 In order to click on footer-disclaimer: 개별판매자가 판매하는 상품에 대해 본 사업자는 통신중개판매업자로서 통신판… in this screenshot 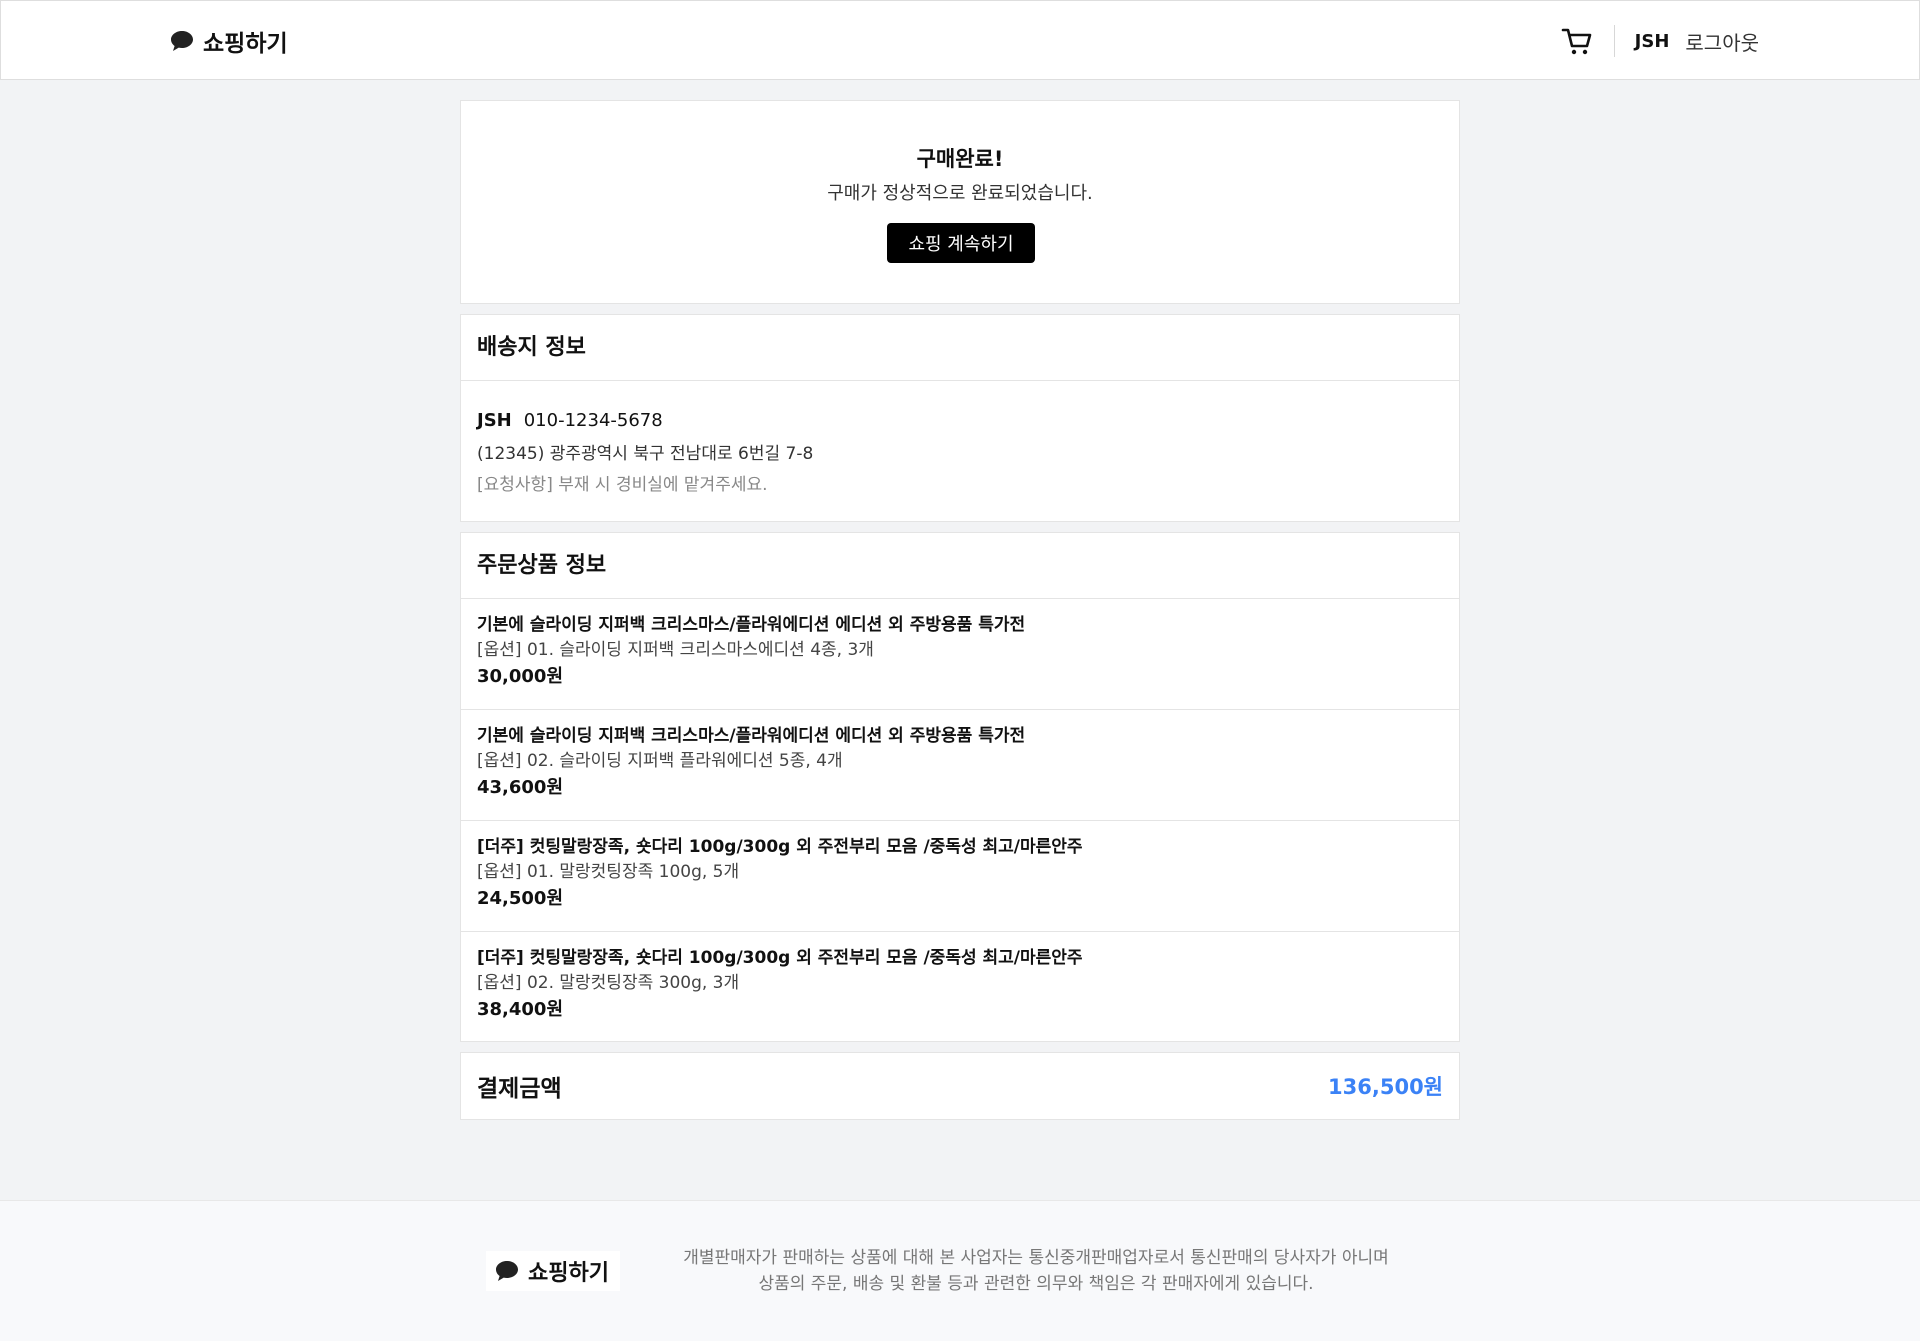, I will do `click(1036, 1271)`.